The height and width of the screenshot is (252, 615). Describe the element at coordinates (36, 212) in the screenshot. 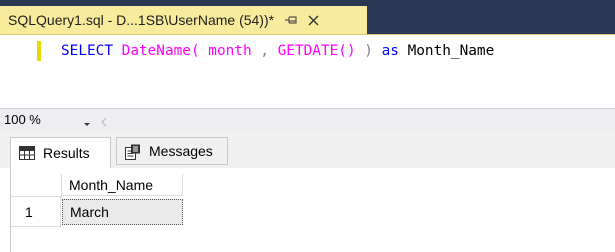

I see `row-number: 1` at that location.